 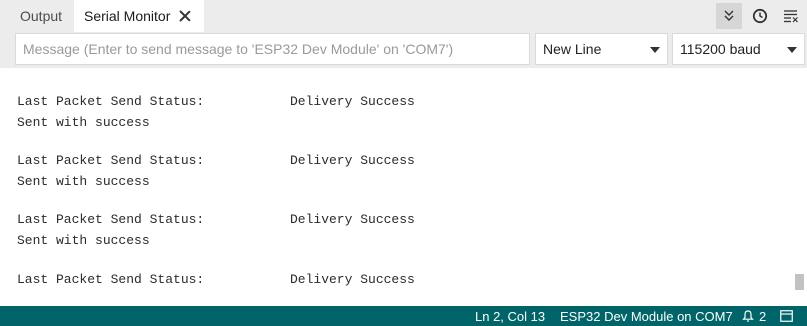 I want to click on tab-serial-monitor: Serial Monitor, so click(x=139, y=16).